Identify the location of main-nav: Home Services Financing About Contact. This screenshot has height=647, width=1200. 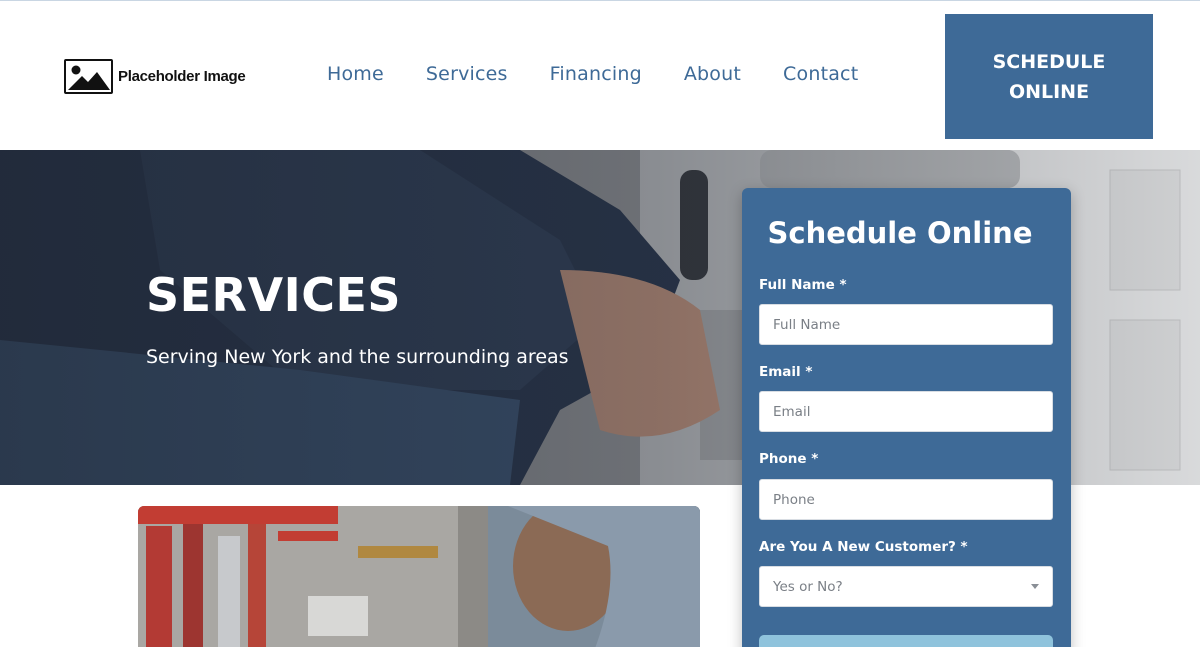
(613, 74).